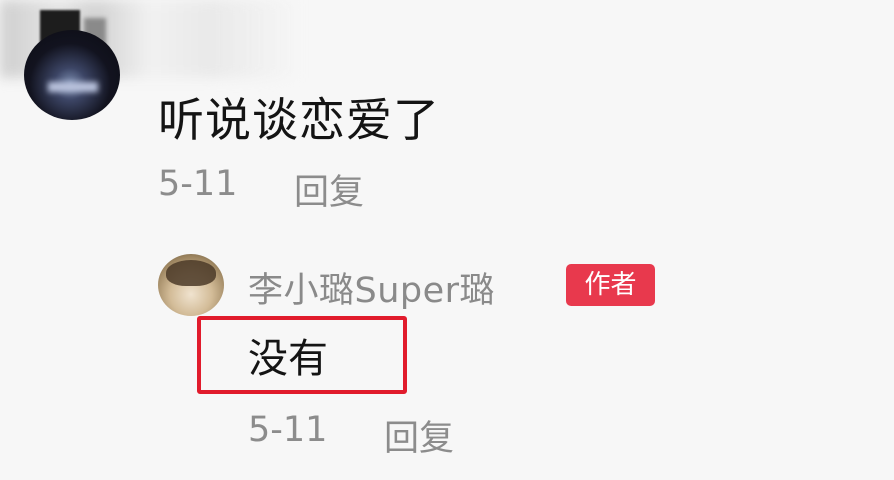 This screenshot has height=480, width=894. Describe the element at coordinates (198, 184) in the screenshot. I see `comment-date: 5-11` at that location.